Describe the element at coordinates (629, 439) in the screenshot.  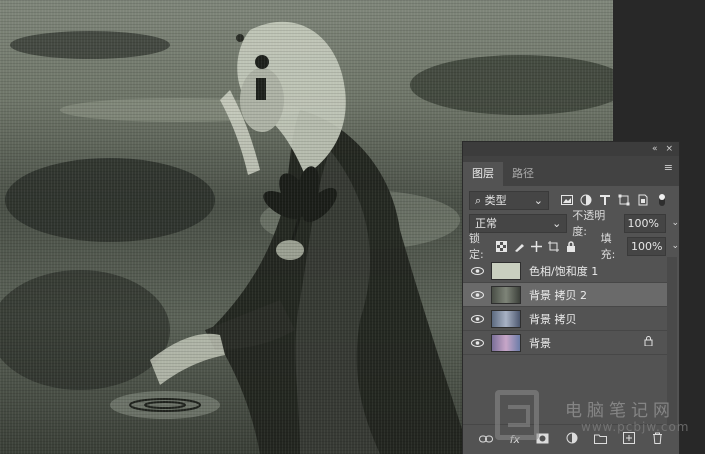
I see `new-layer-icon` at that location.